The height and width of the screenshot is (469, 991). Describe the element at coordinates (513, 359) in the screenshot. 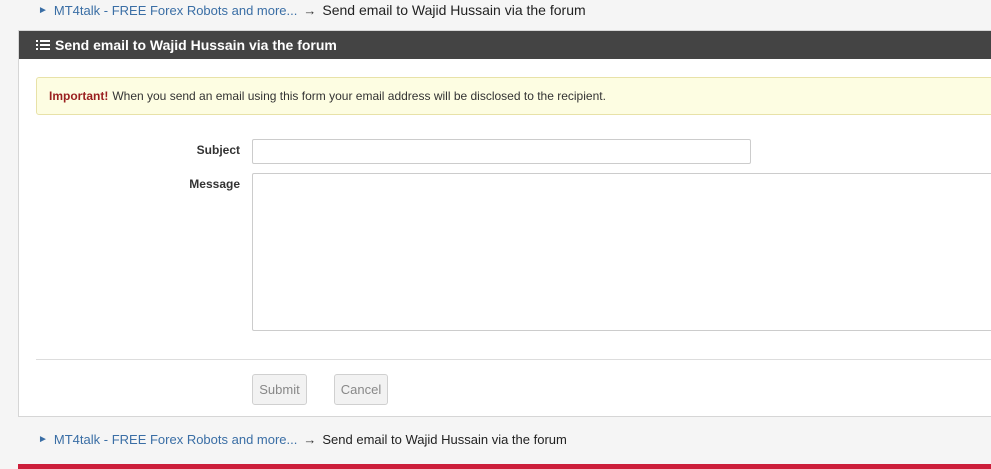

I see `form-divider` at that location.